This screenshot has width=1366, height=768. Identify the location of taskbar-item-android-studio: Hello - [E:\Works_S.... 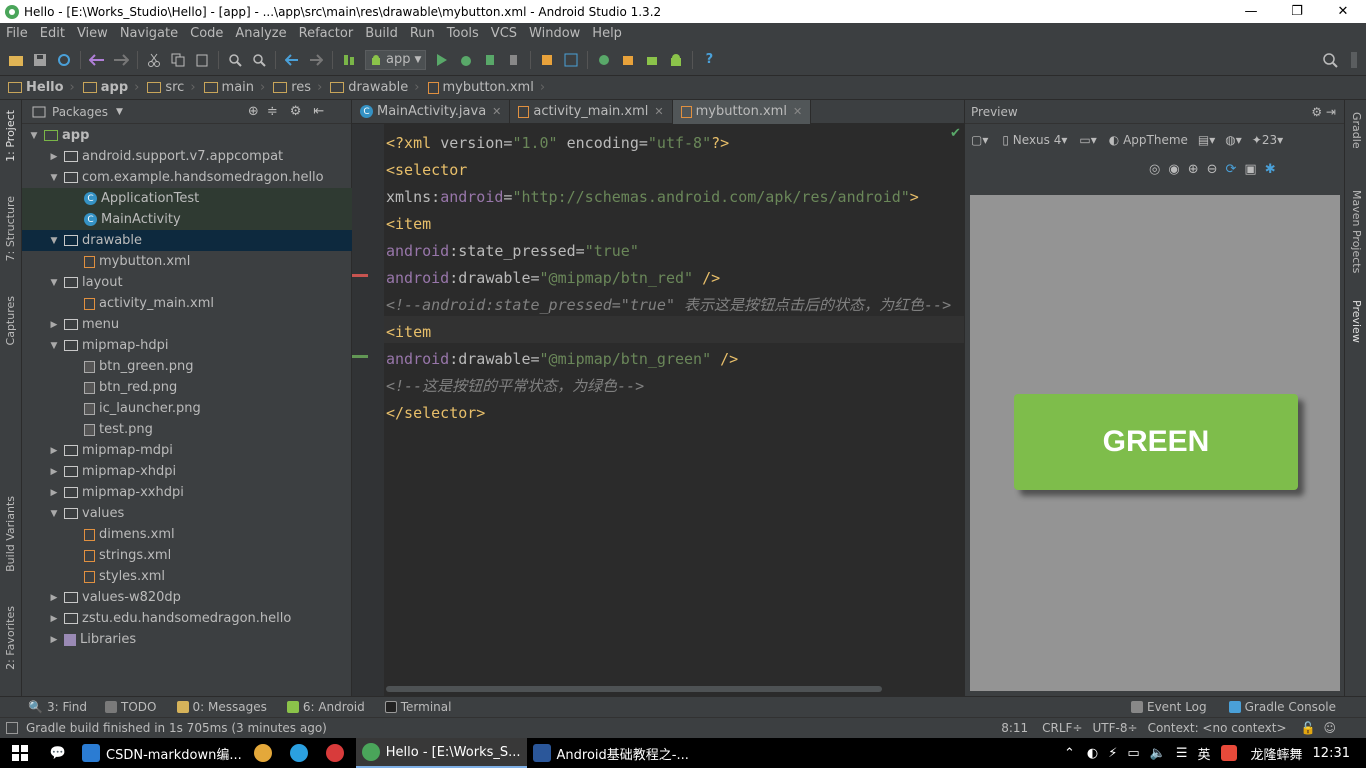
(441, 753).